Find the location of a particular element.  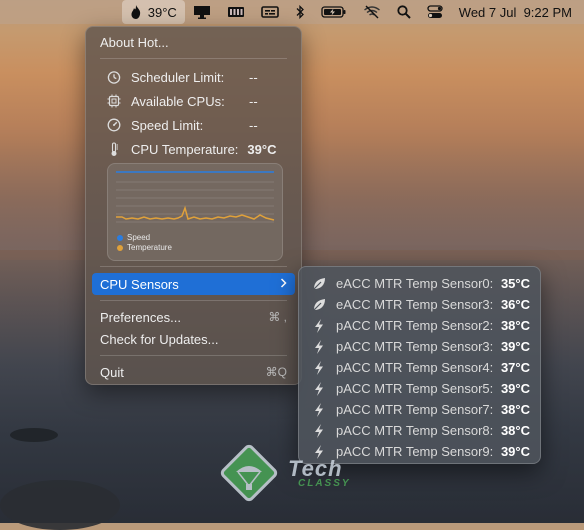

stat-scheduler-limit: Scheduler Limit: -- is located at coordinates (193, 77).